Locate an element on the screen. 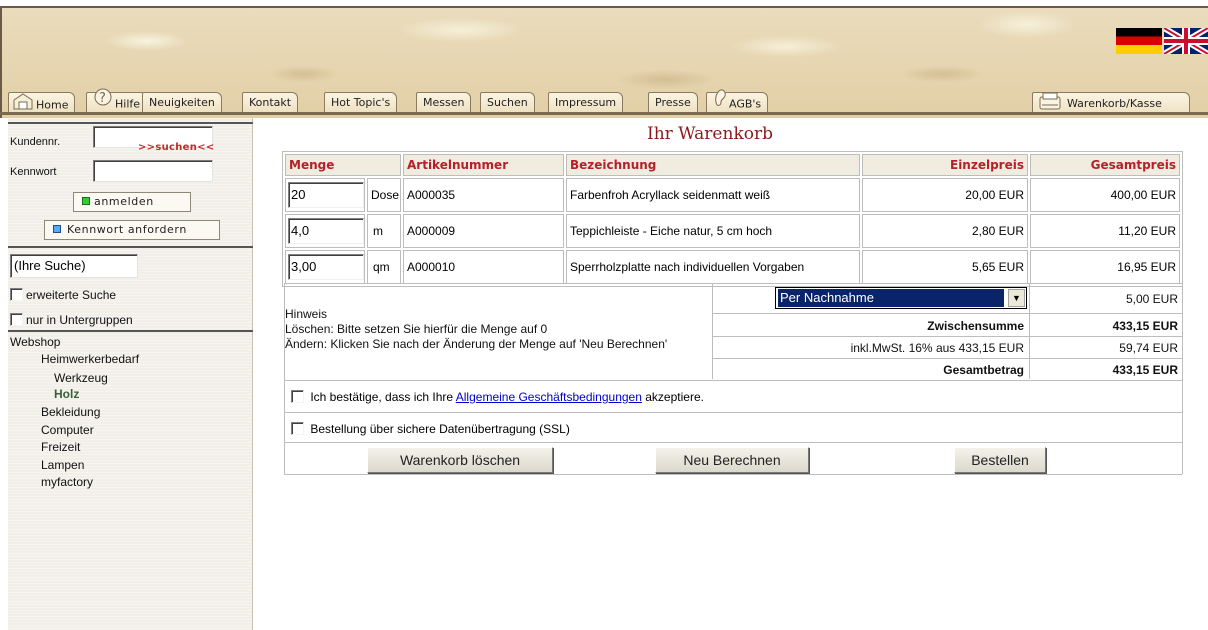 This screenshot has width=1208, height=630. unit-price-cell: 2,80 EUR is located at coordinates (945, 231).